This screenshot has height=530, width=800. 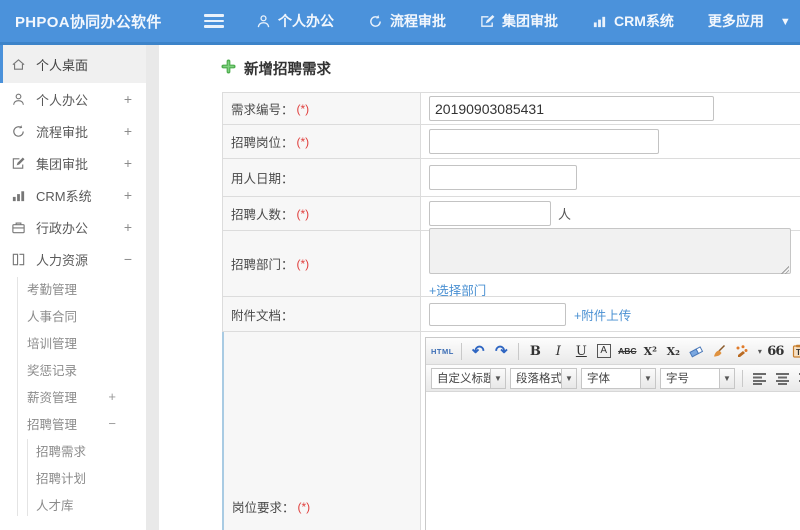 I want to click on sidebar-item-label: 人才库, so click(x=55, y=506).